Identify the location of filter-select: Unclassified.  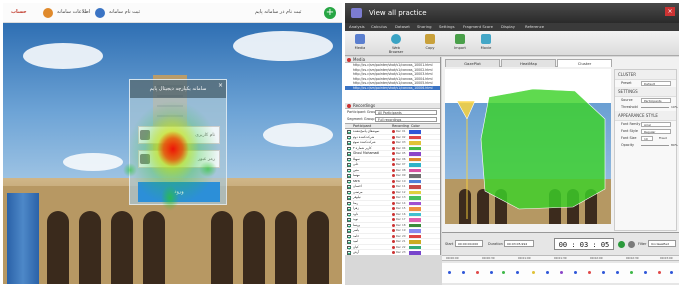
(662, 243).